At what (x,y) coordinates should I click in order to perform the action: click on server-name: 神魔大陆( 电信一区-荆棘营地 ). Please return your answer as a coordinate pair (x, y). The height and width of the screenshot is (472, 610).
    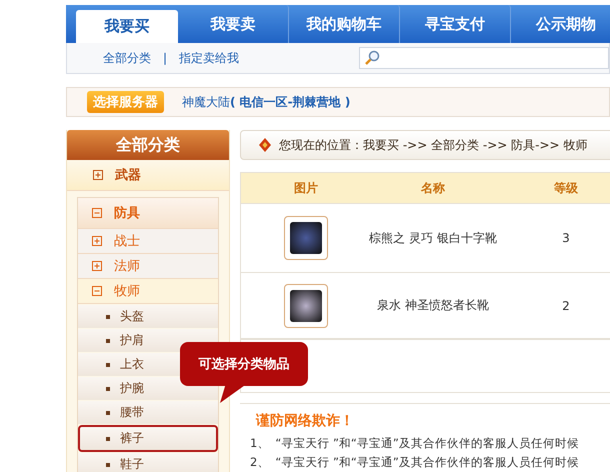
    Looking at the image, I should click on (266, 102).